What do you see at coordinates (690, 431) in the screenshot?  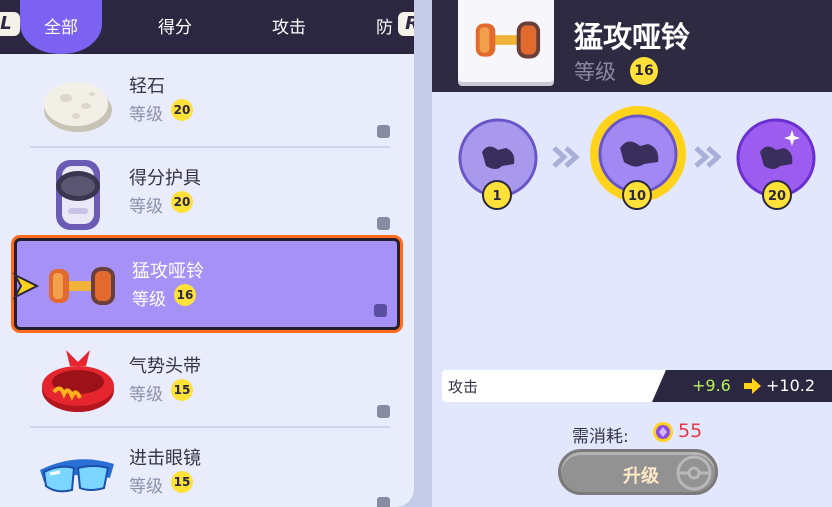 I see `cost-value: 55` at bounding box center [690, 431].